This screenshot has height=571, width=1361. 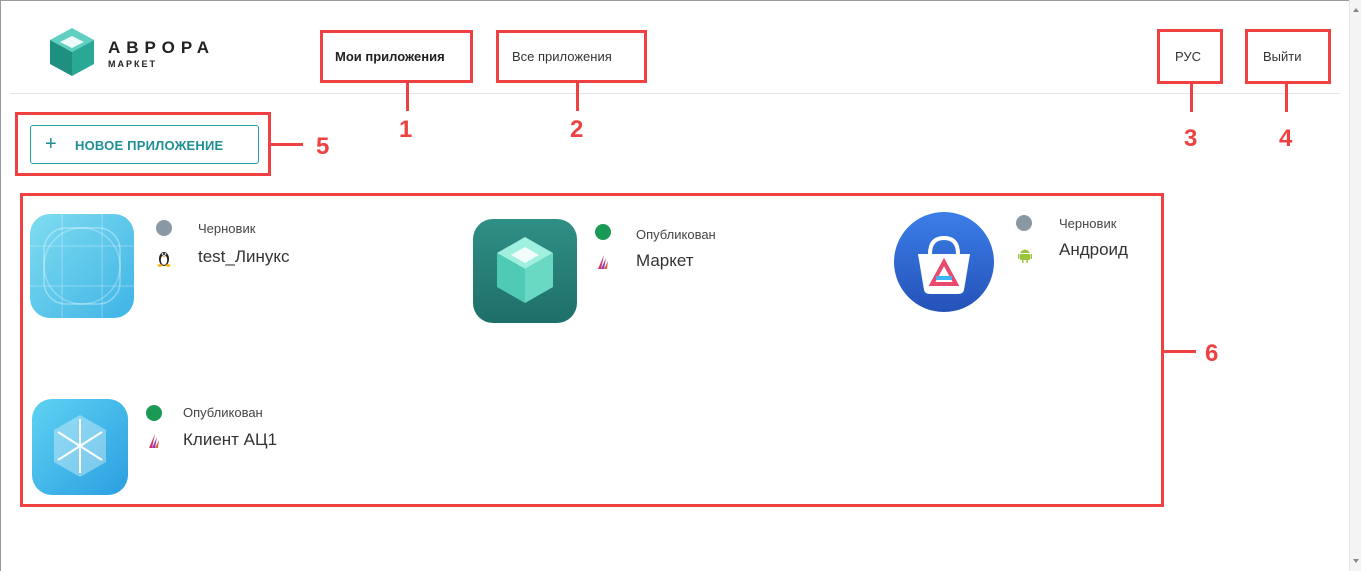 I want to click on aurora-market-logo: АВРОРА МАРКЕТ, so click(x=158, y=56).